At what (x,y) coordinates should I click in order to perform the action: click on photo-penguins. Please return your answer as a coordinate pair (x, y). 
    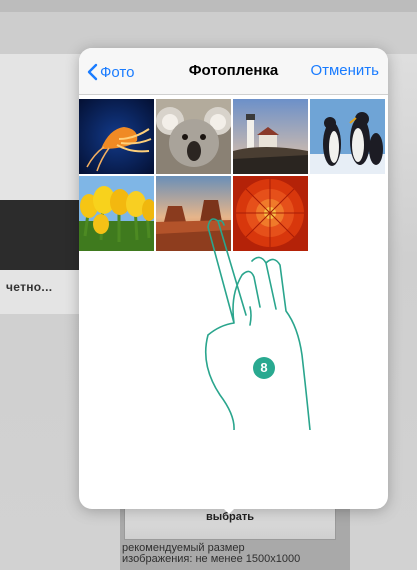
    Looking at the image, I should click on (347, 136).